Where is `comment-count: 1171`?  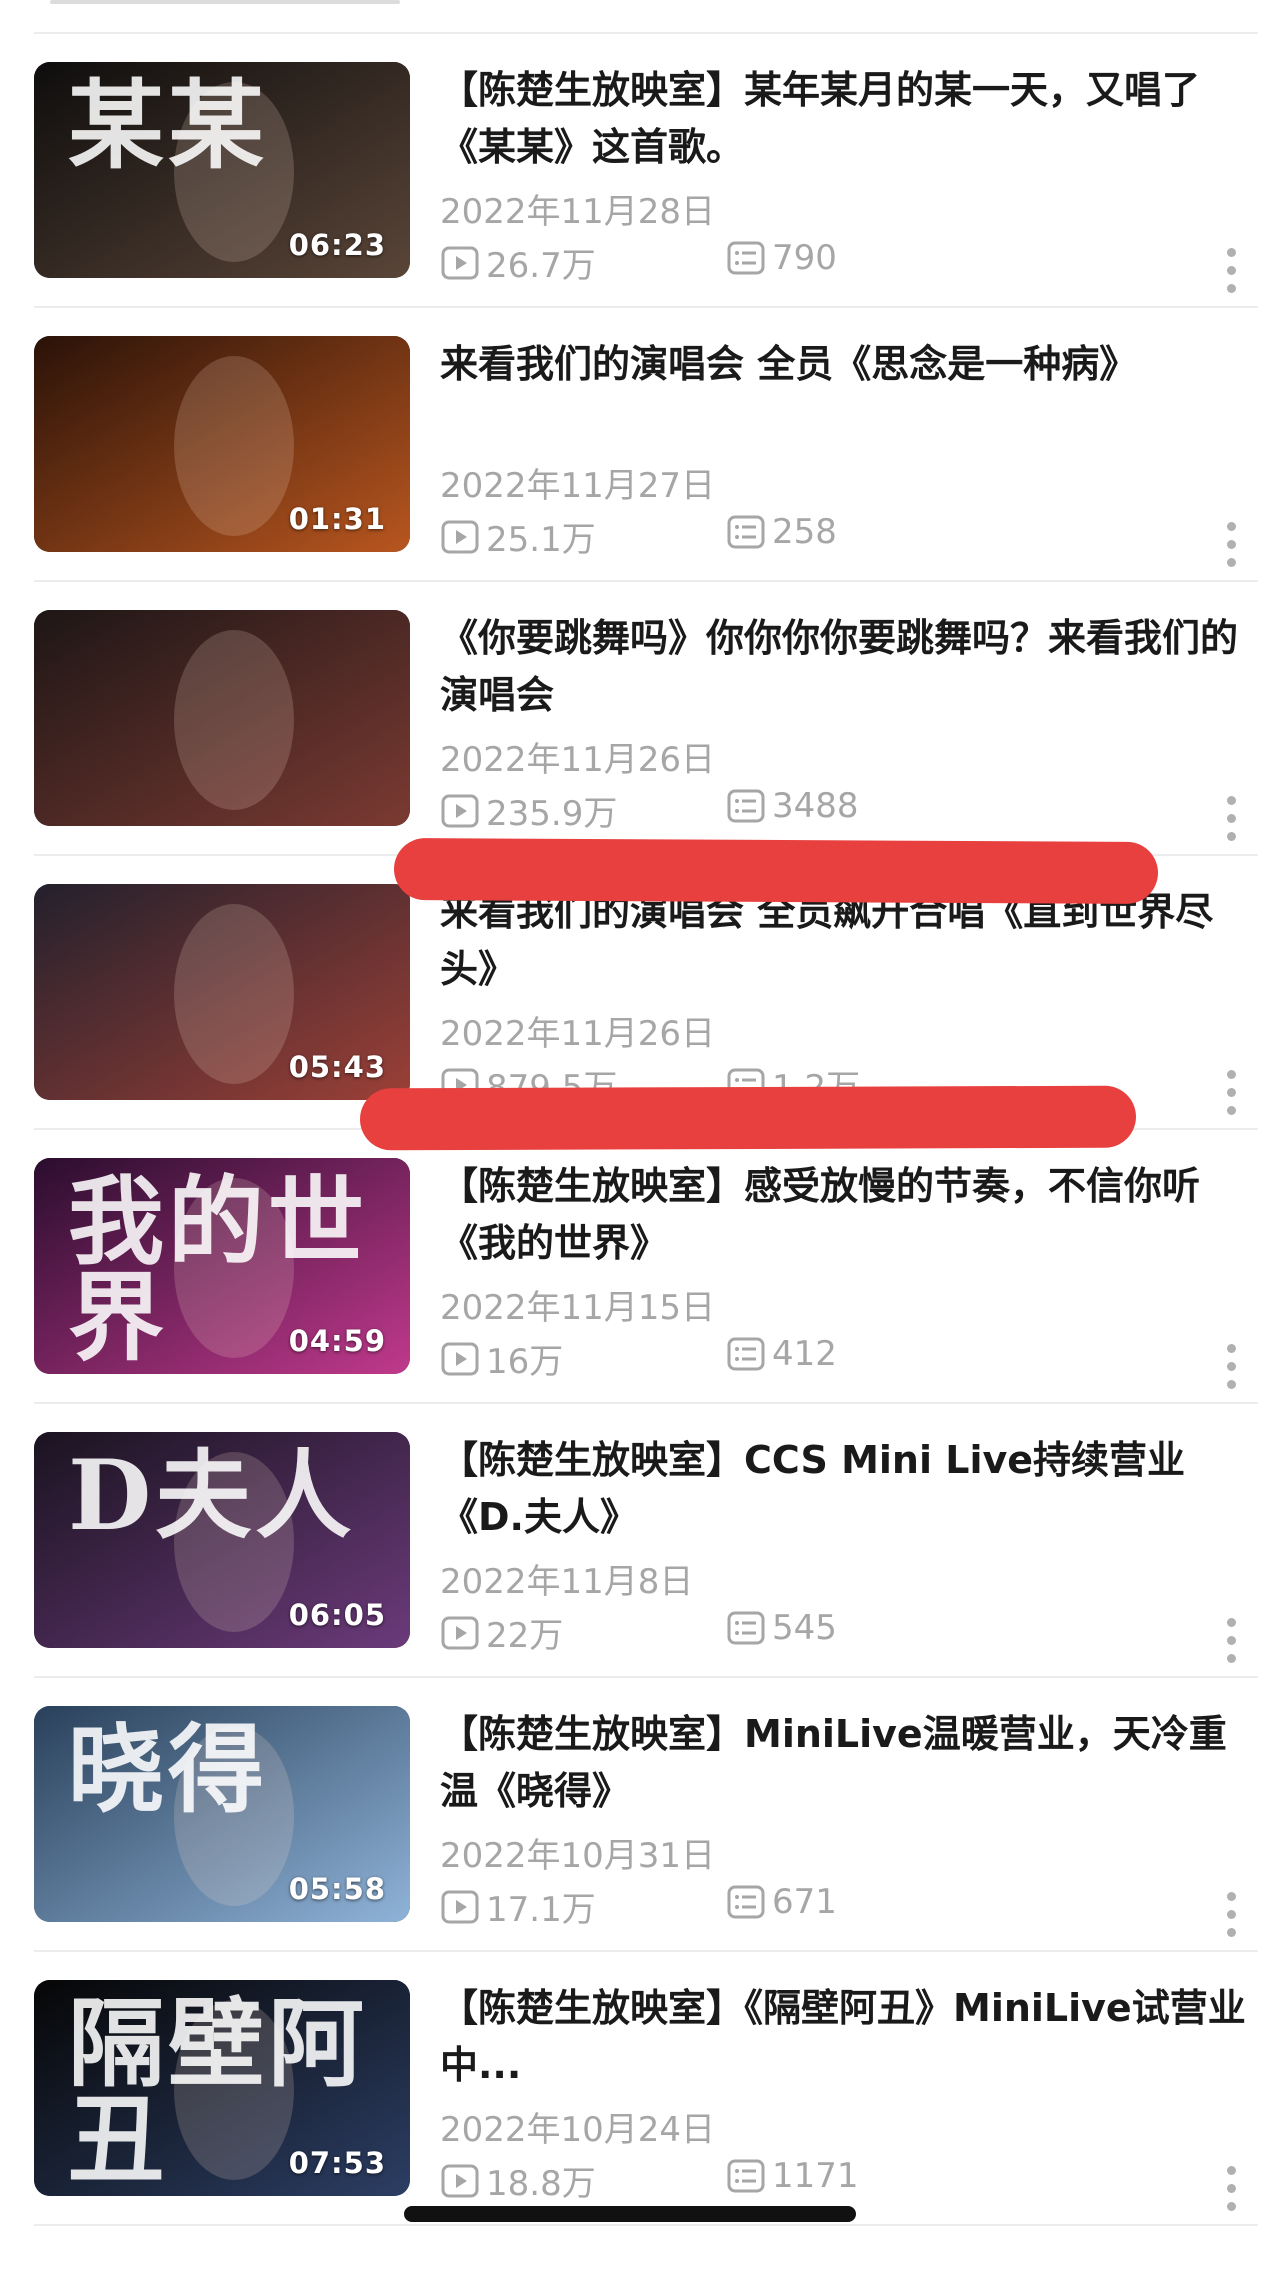
comment-count: 1171 is located at coordinates (792, 2176).